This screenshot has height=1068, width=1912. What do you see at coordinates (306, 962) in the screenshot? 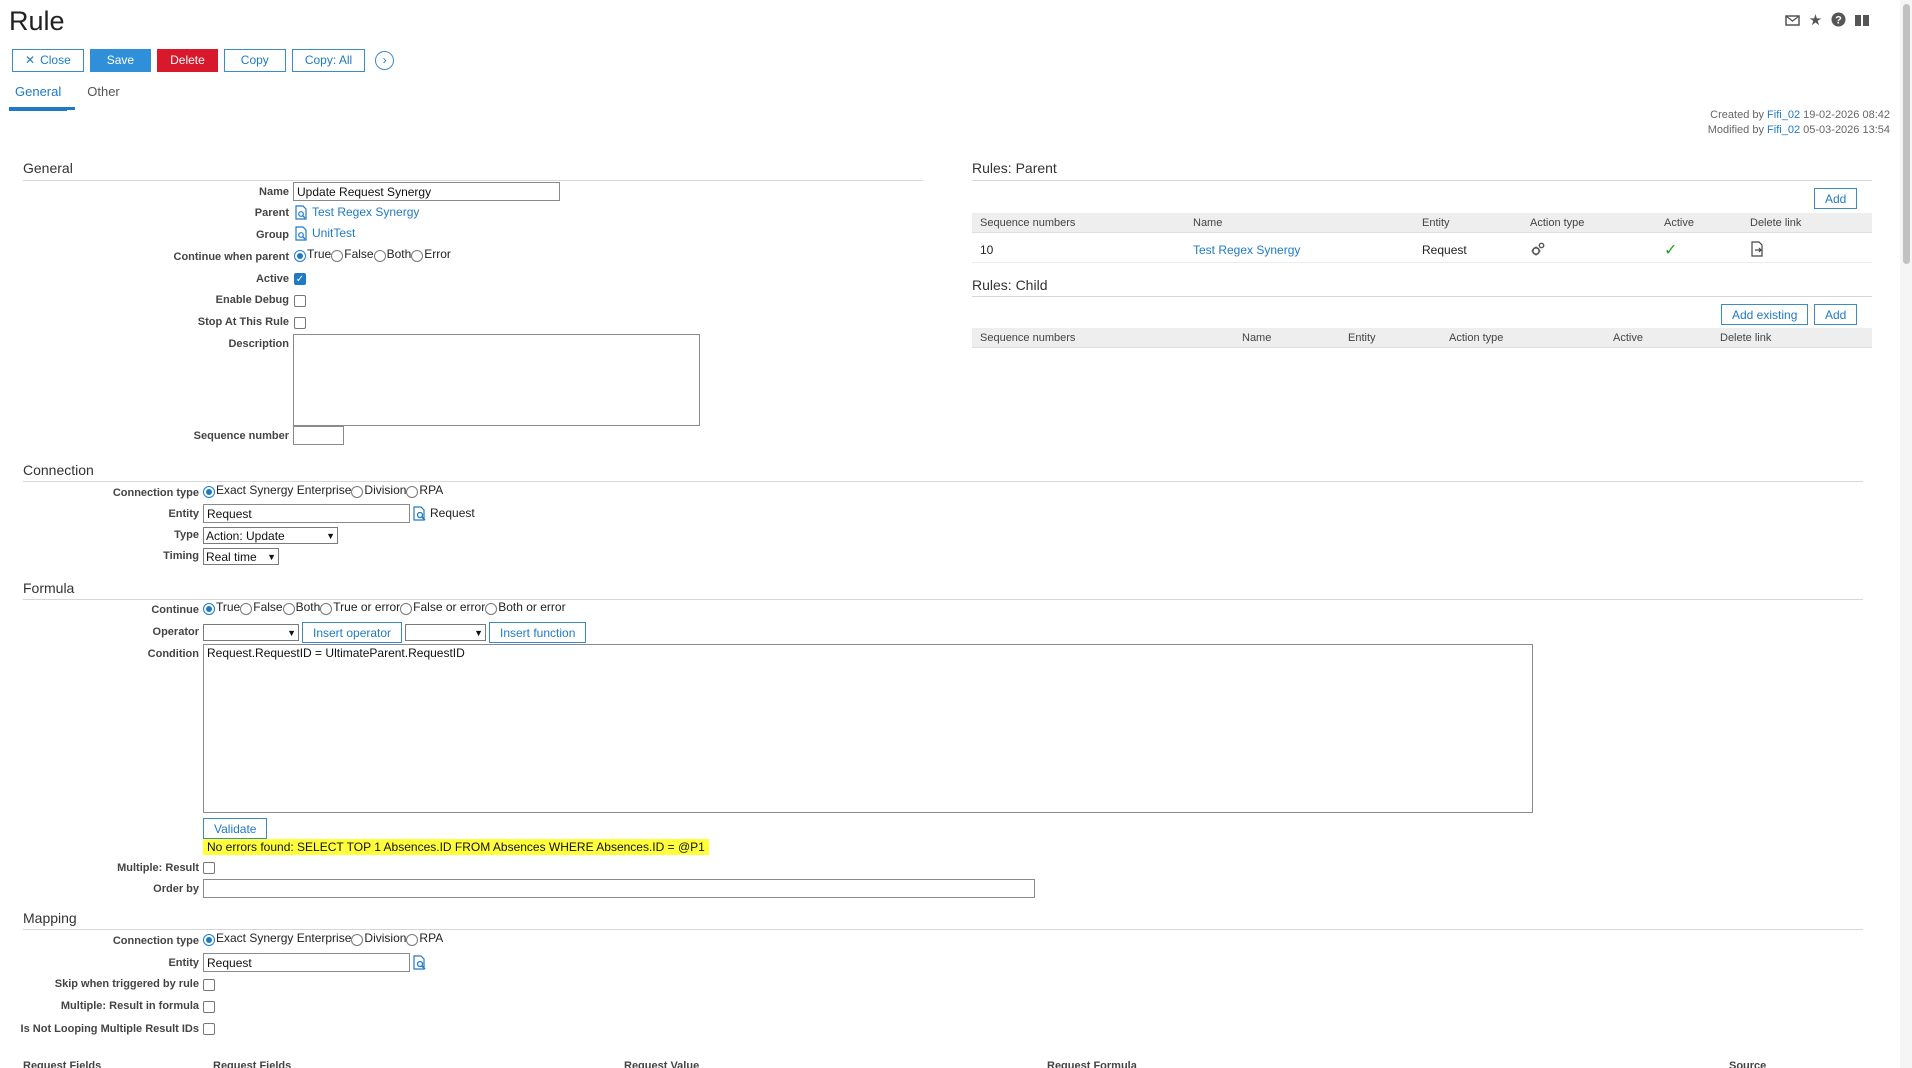
I see `mapping-entity-input` at bounding box center [306, 962].